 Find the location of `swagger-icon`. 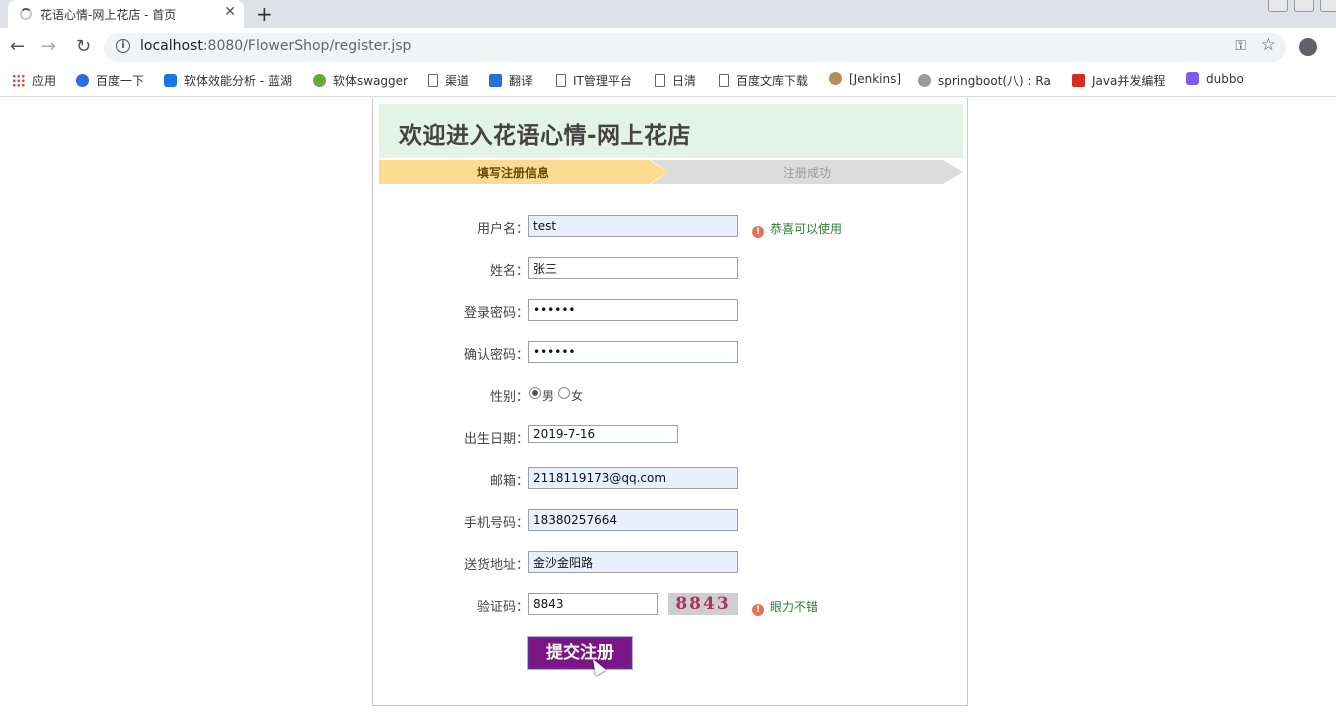

swagger-icon is located at coordinates (319, 80).